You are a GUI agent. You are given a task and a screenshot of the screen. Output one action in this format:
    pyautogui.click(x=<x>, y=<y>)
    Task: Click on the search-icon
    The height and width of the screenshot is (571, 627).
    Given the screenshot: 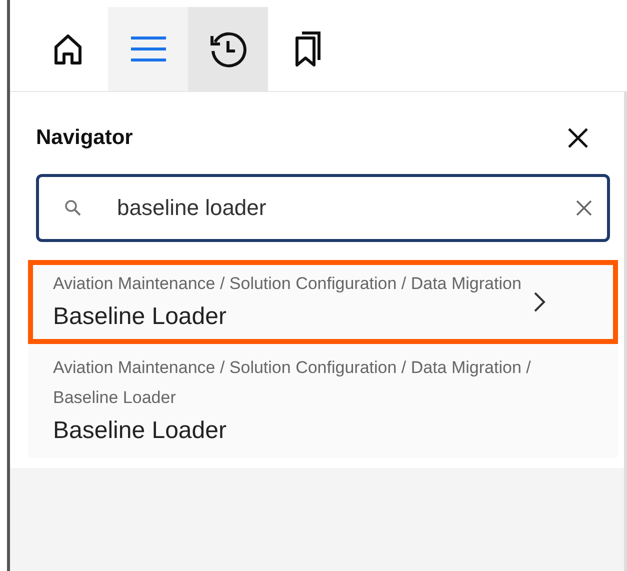 What is the action you would take?
    pyautogui.click(x=73, y=208)
    